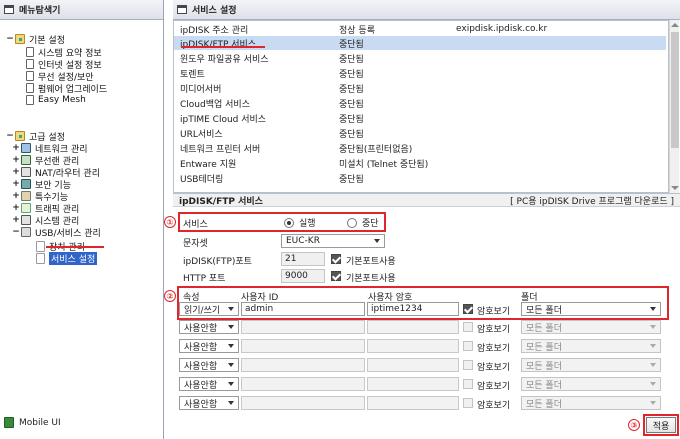 The width and height of the screenshot is (680, 439). I want to click on service-row: 네트워크 프린터 서버 중단됨(프린터없음), so click(420, 148).